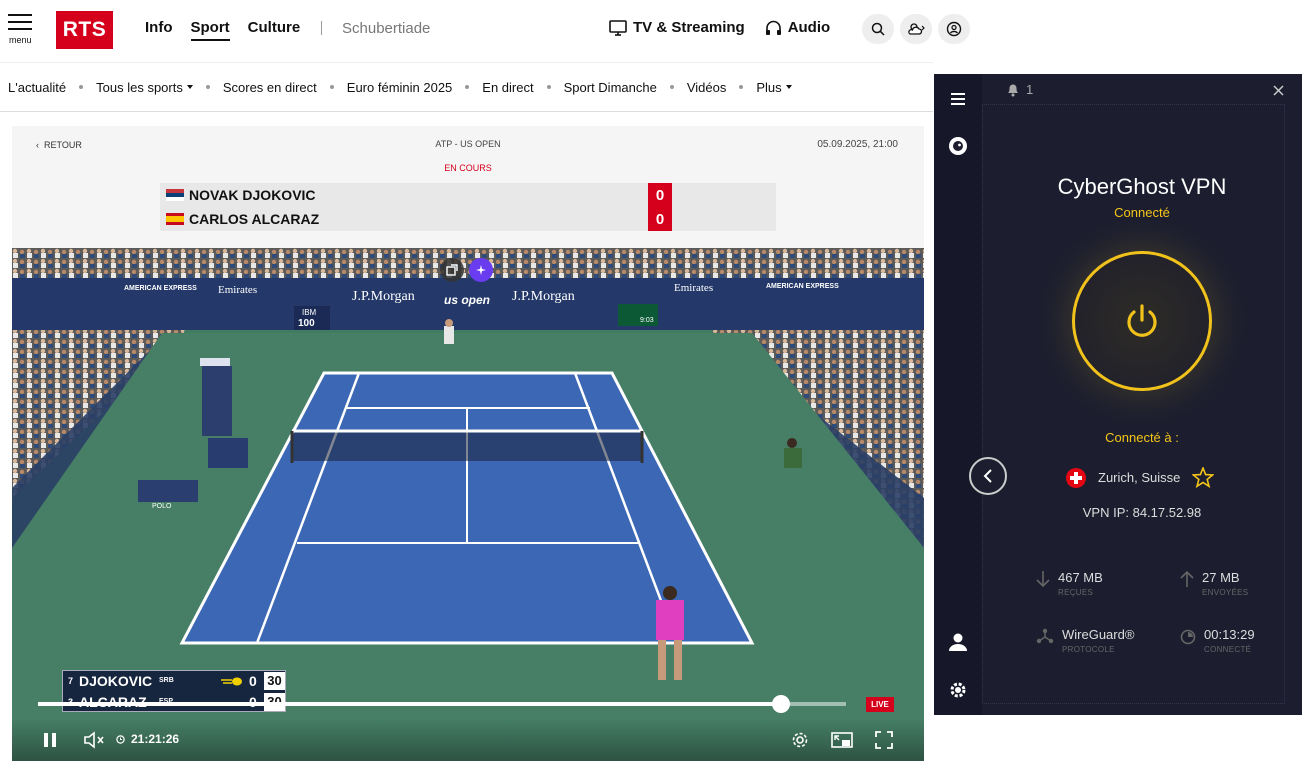 The height and width of the screenshot is (780, 1316). Describe the element at coordinates (274, 681) in the screenshot. I see `scorebug-points: 30` at that location.